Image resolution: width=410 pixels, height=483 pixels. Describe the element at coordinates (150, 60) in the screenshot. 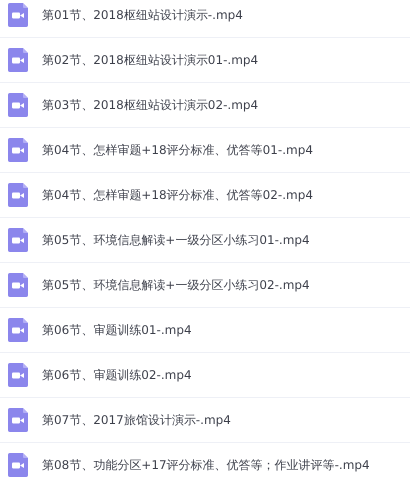

I see `file-name: 第02节、2018枢纽站设计演示01-.mp4` at that location.